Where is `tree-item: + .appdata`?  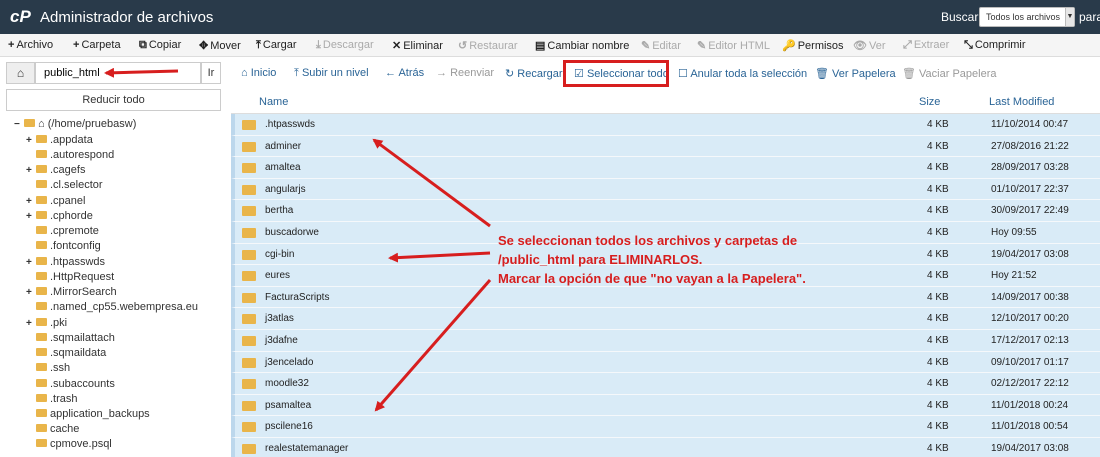
tree-item: + .appdata is located at coordinates (59, 141).